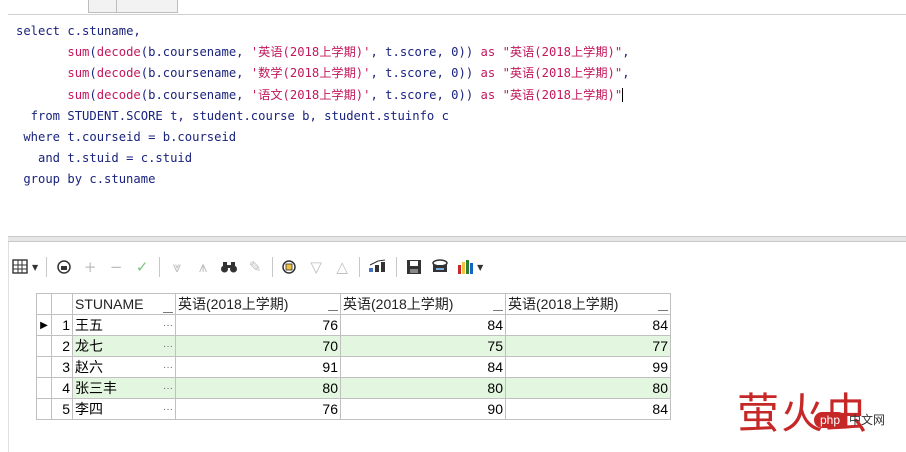  I want to click on cell-stuname: 张三丰, so click(116, 388).